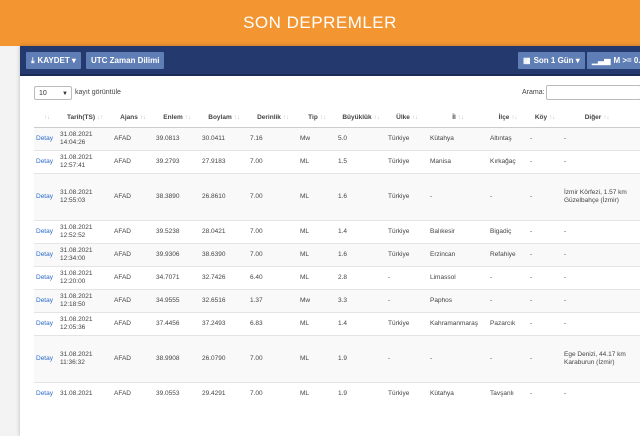  What do you see at coordinates (545, 118) in the screenshot?
I see `column-header: Köy ↑↓` at bounding box center [545, 118].